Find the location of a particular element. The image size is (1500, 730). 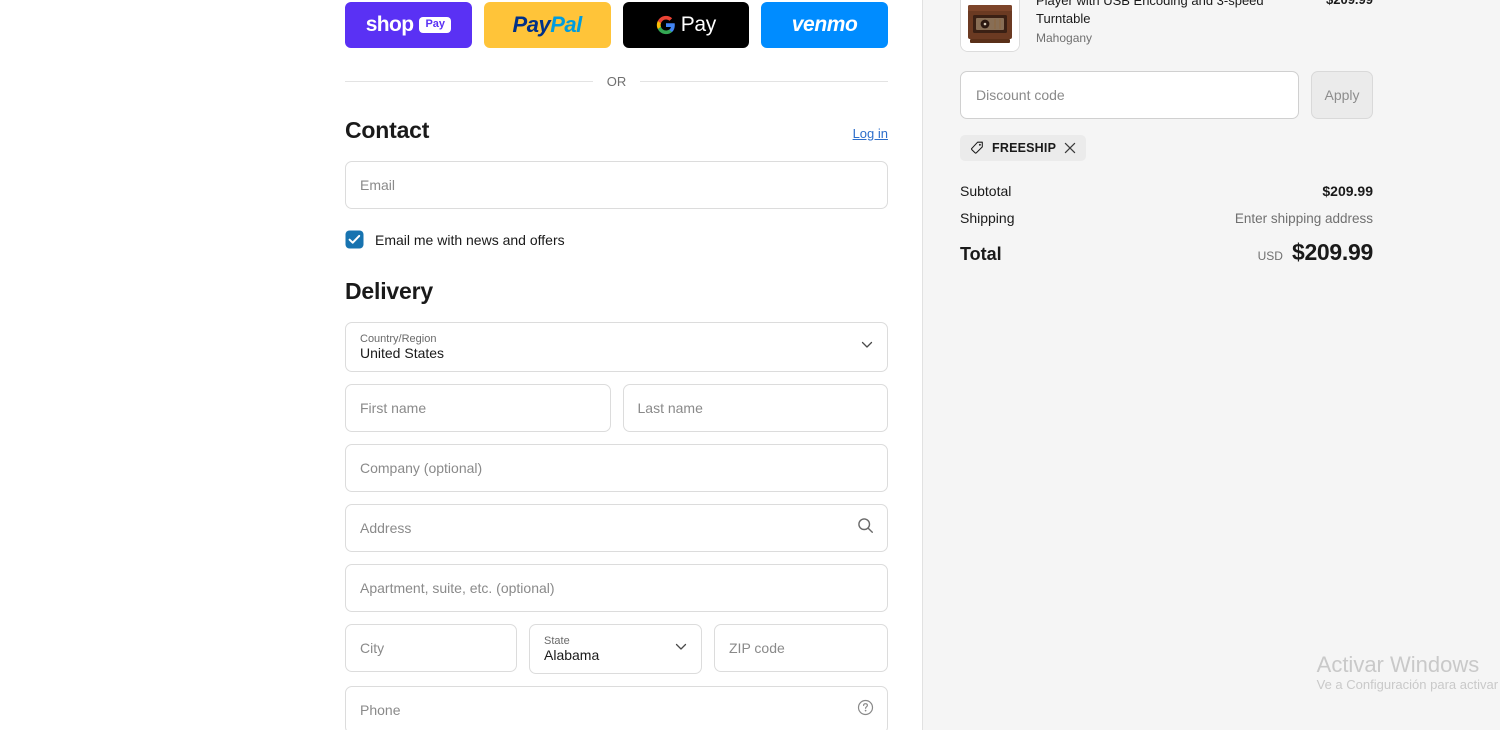

or-label: OR is located at coordinates (616, 81).